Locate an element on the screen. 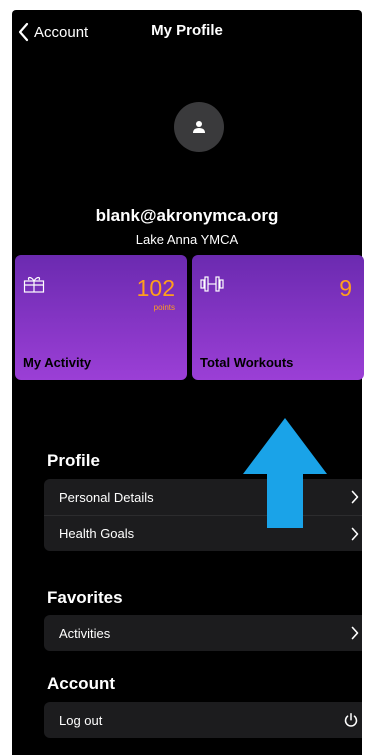 The image size is (374, 755). section-title-profile: Profile is located at coordinates (73, 460).